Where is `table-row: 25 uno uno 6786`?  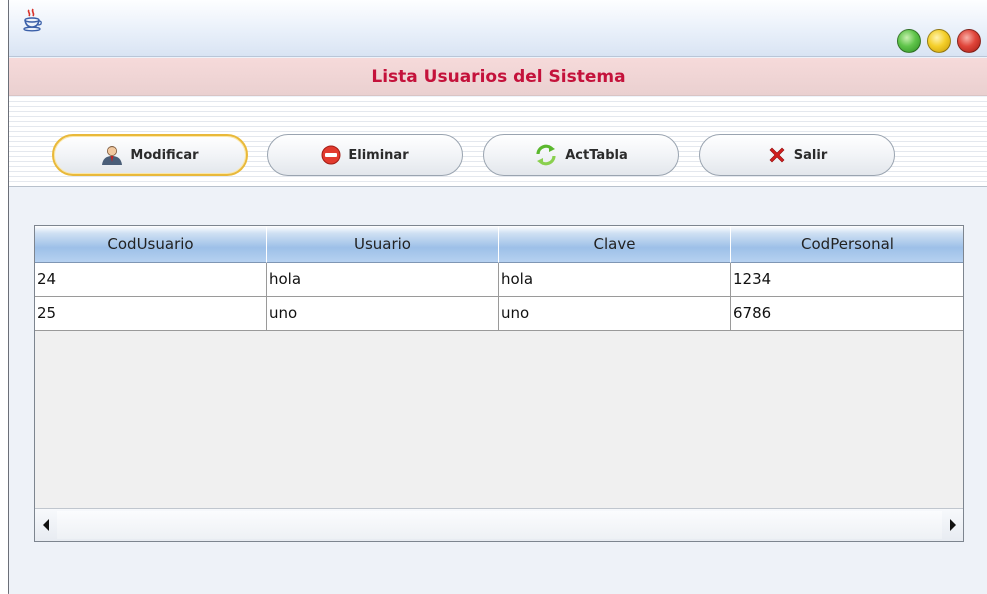 table-row: 25 uno uno 6786 is located at coordinates (499, 314).